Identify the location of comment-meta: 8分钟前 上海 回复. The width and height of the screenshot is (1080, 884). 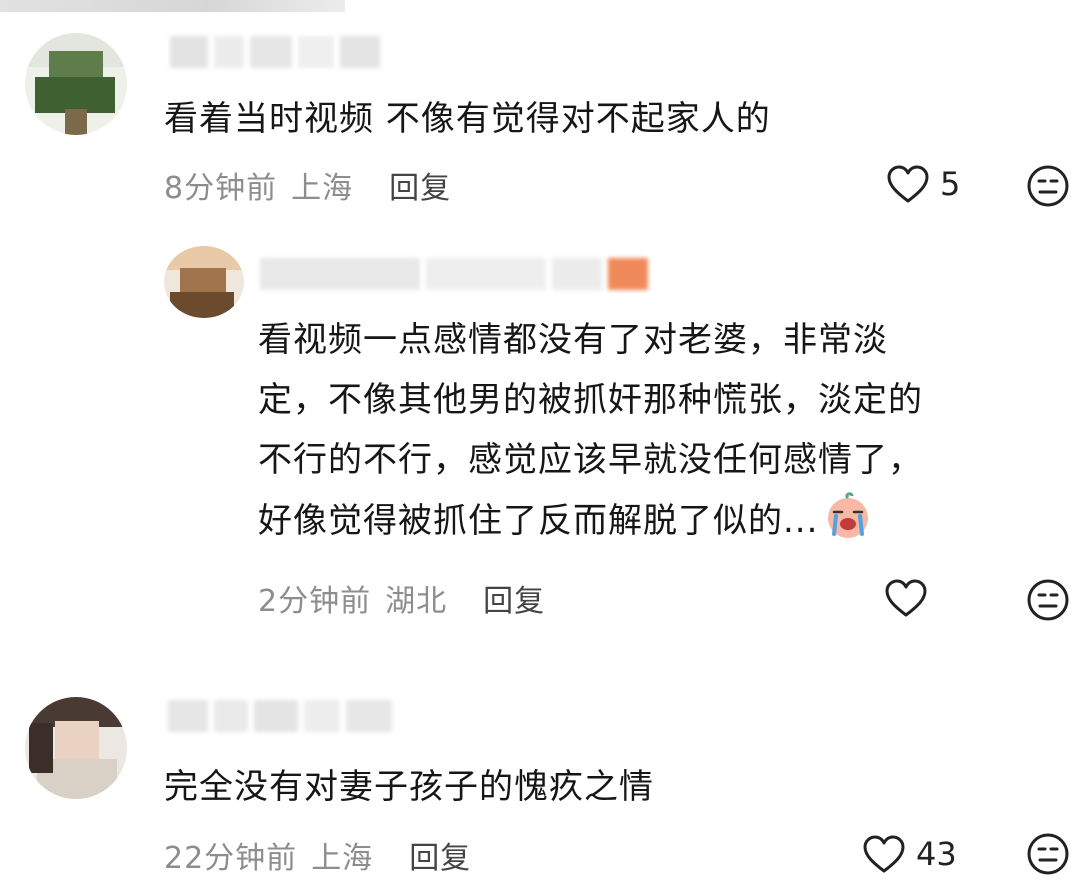
(307, 185).